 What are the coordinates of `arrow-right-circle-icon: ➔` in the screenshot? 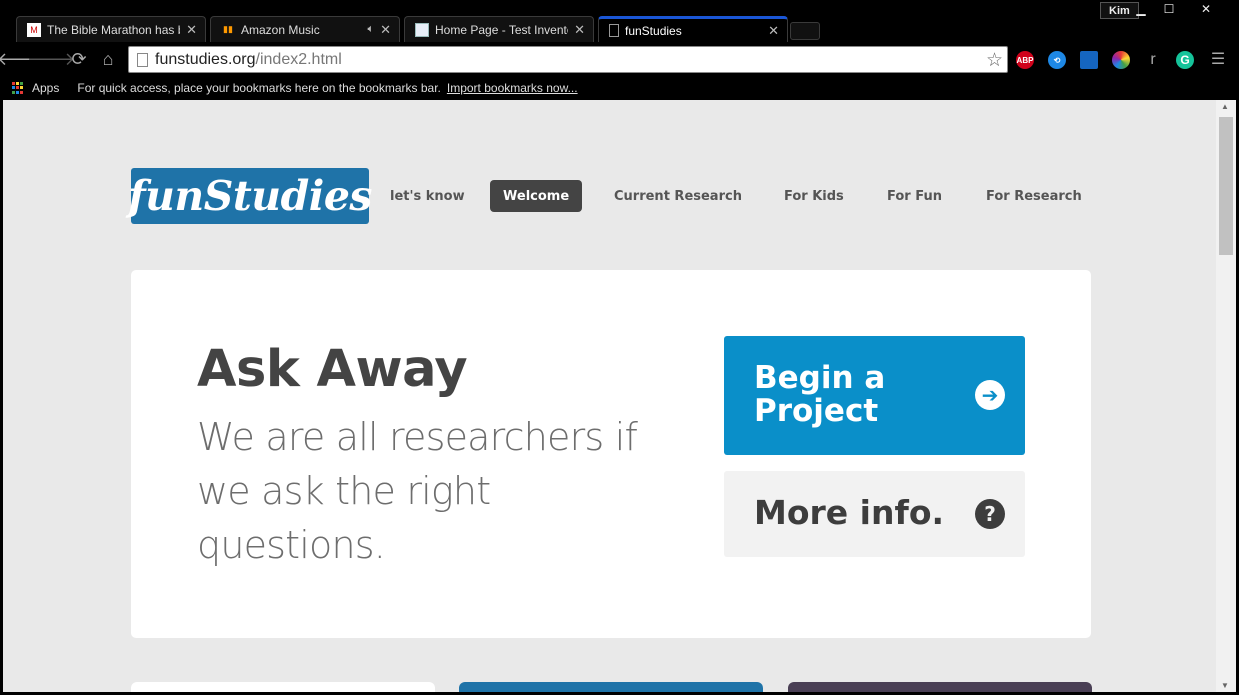 It's located at (990, 395).